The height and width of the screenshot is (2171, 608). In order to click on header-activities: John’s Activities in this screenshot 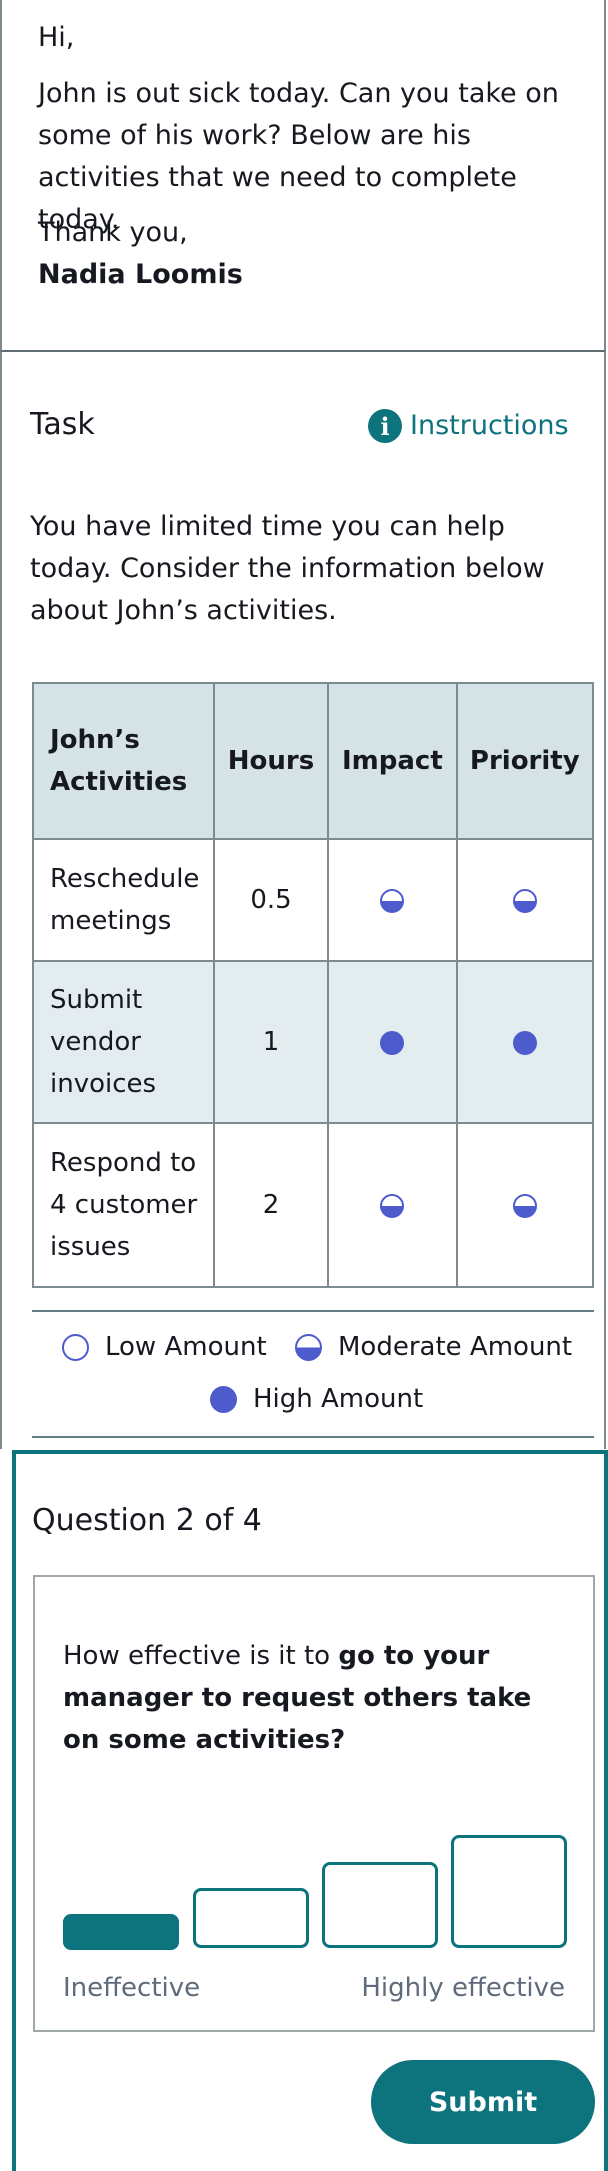, I will do `click(123, 761)`.